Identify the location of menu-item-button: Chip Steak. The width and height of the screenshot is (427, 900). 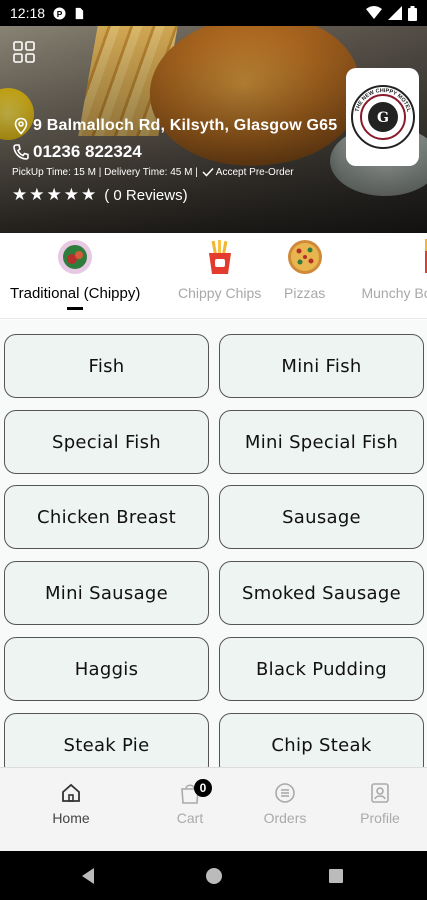
(321, 740).